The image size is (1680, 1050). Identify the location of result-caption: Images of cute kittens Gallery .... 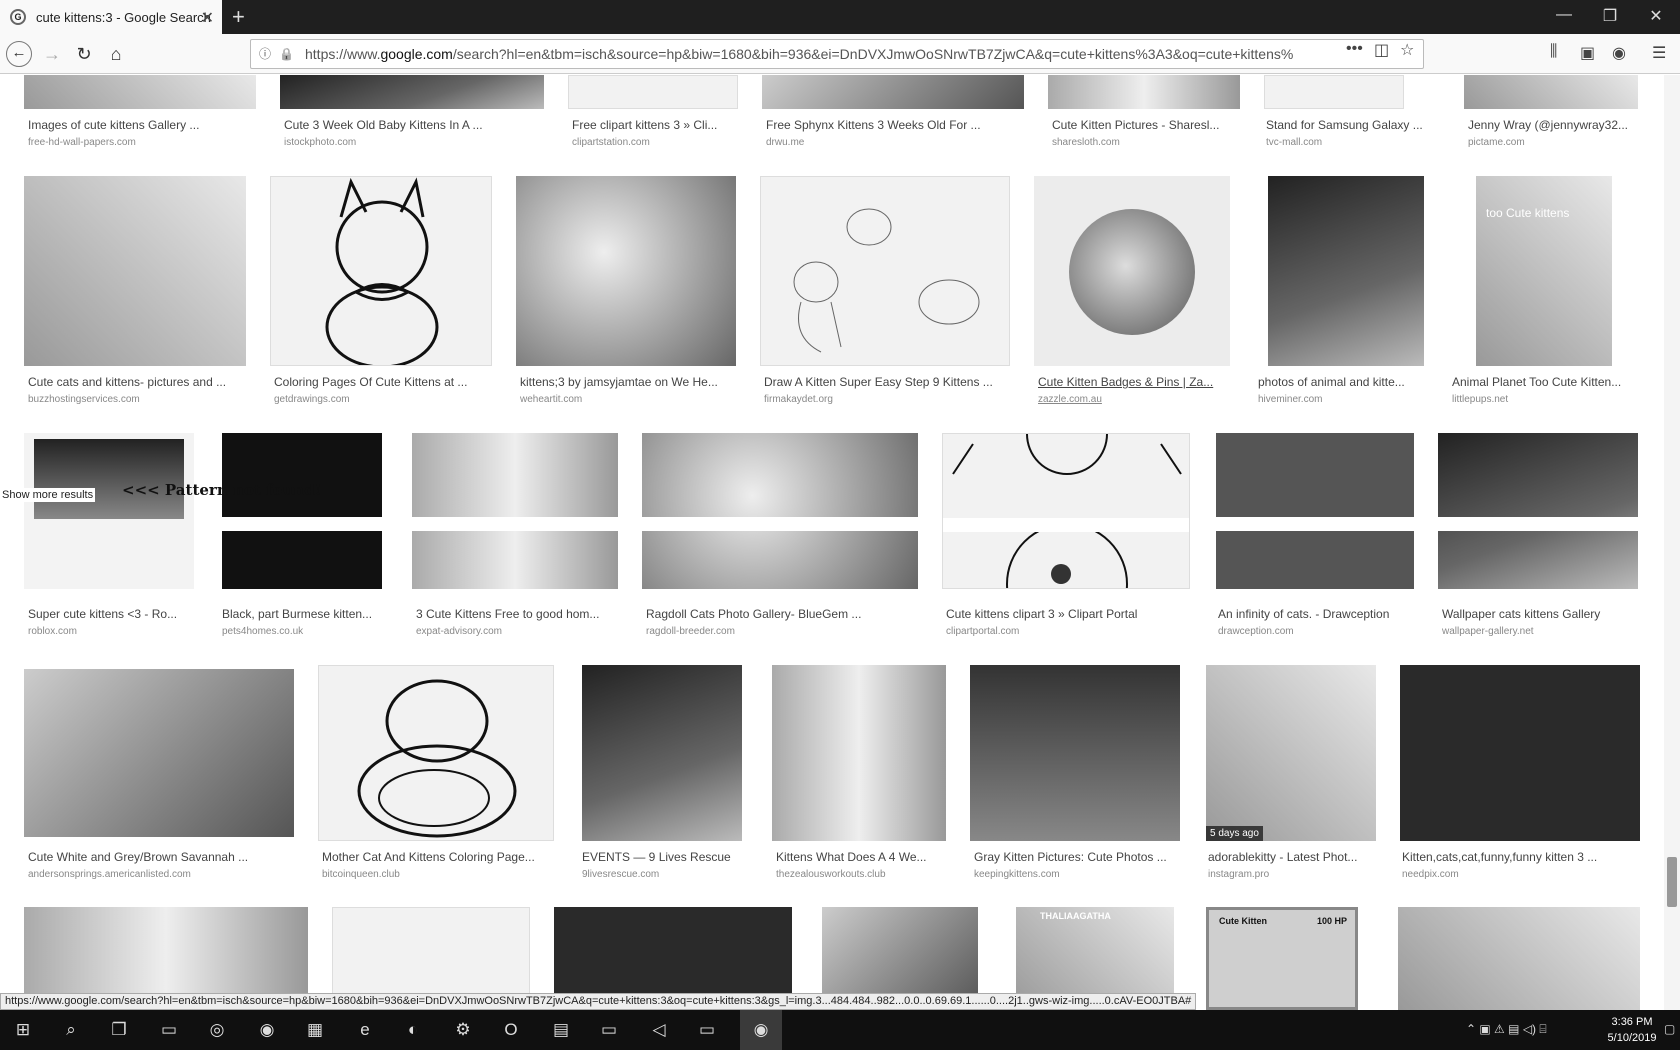
(143, 125).